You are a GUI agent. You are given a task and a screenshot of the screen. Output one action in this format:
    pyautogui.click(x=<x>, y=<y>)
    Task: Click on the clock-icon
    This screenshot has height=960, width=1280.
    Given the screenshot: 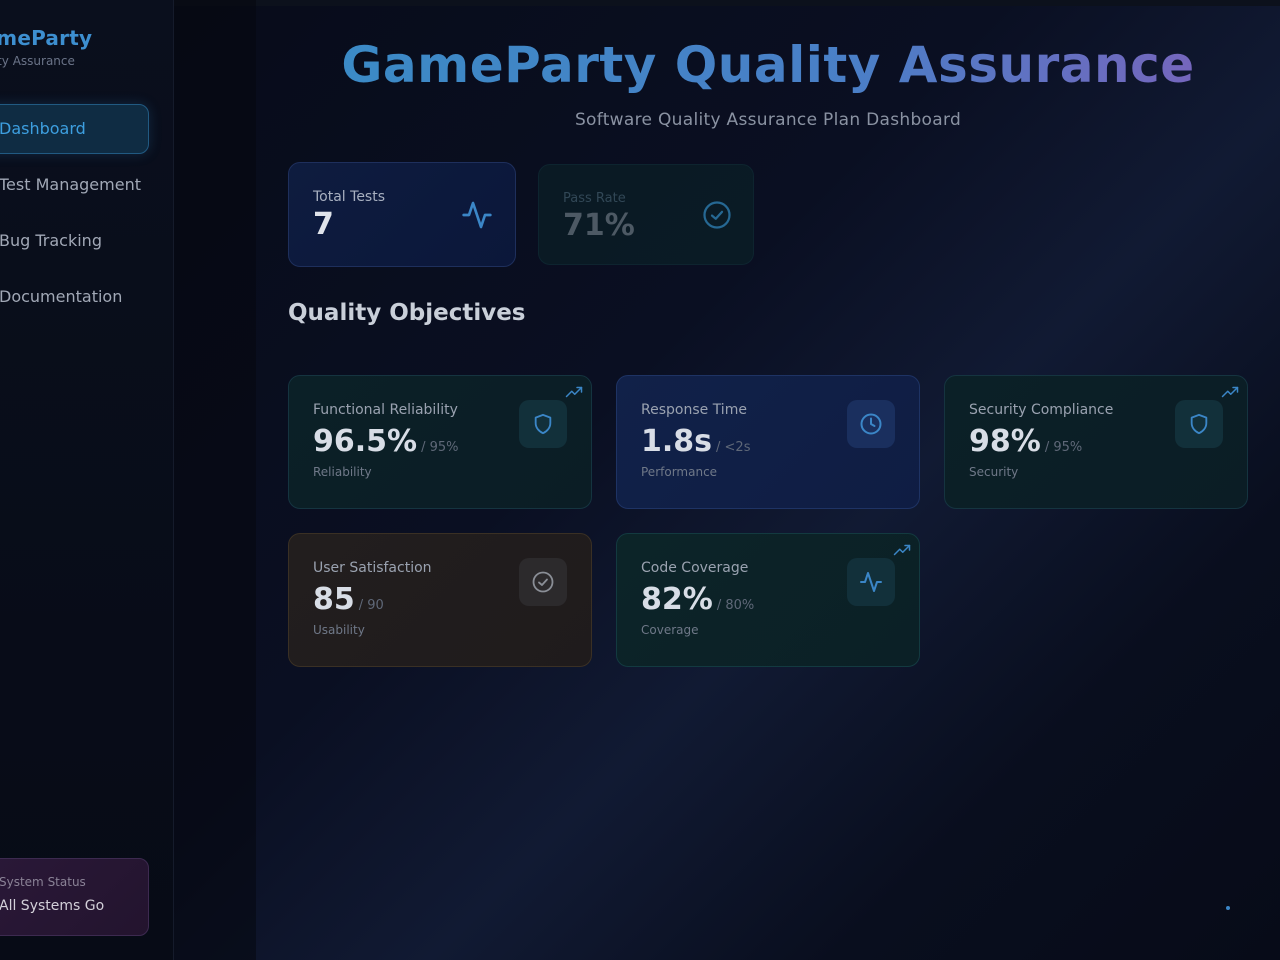 What is the action you would take?
    pyautogui.click(x=871, y=424)
    